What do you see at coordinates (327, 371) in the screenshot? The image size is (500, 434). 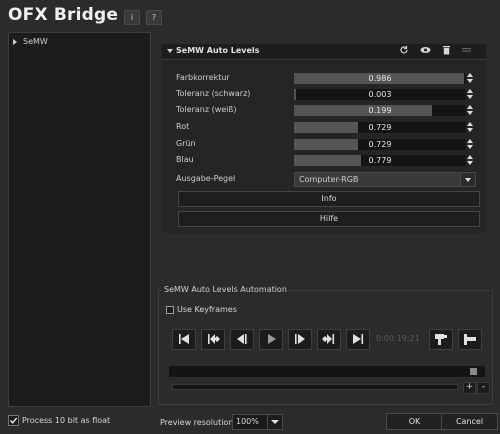 I see `keyframe-timeline` at bounding box center [327, 371].